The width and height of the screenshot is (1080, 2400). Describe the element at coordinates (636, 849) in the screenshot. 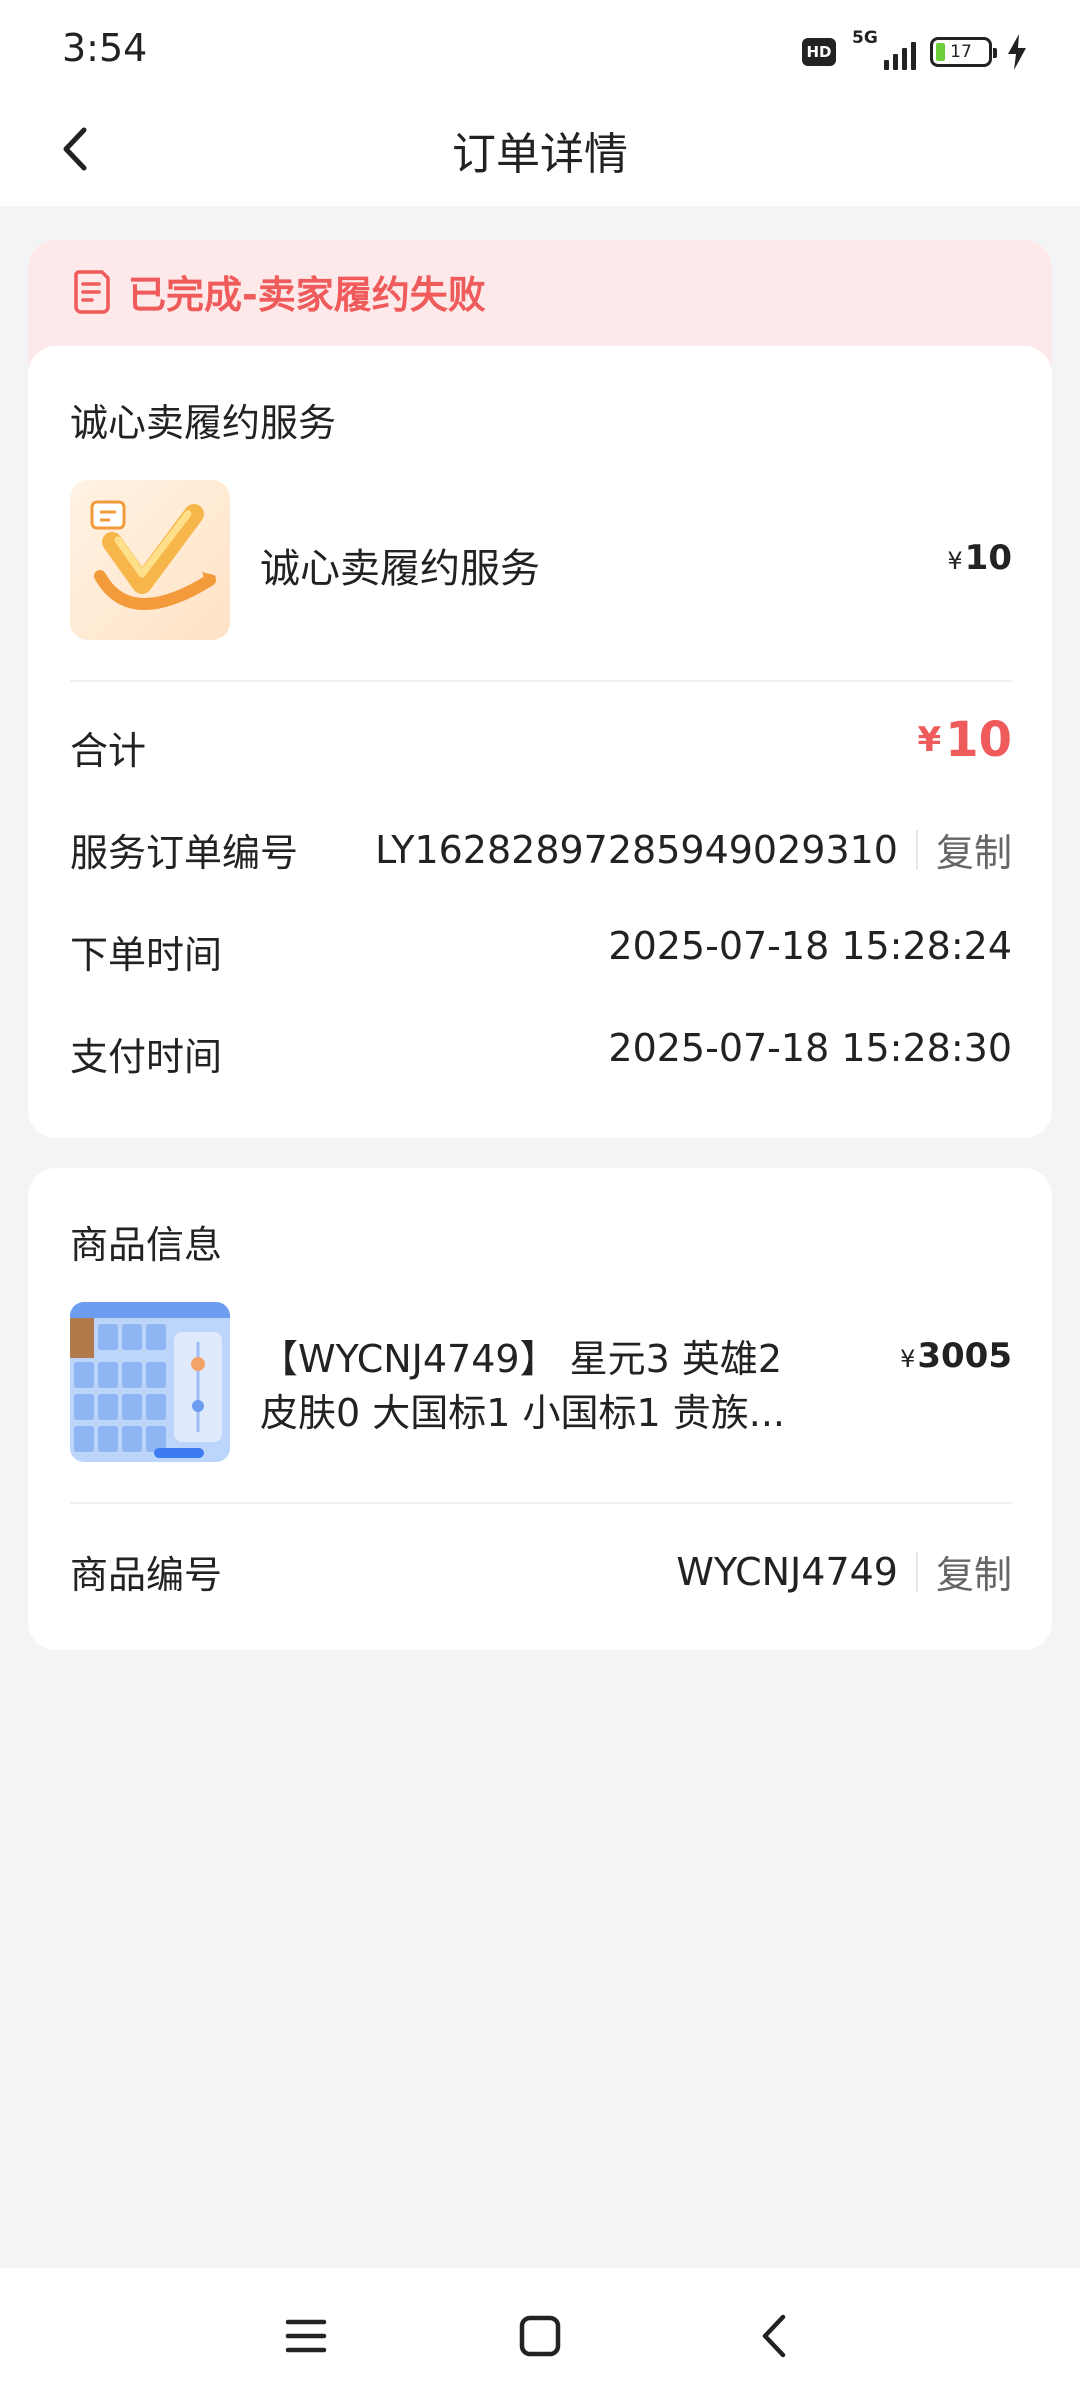

I see `order-number-value: LY16282897285949029310` at that location.